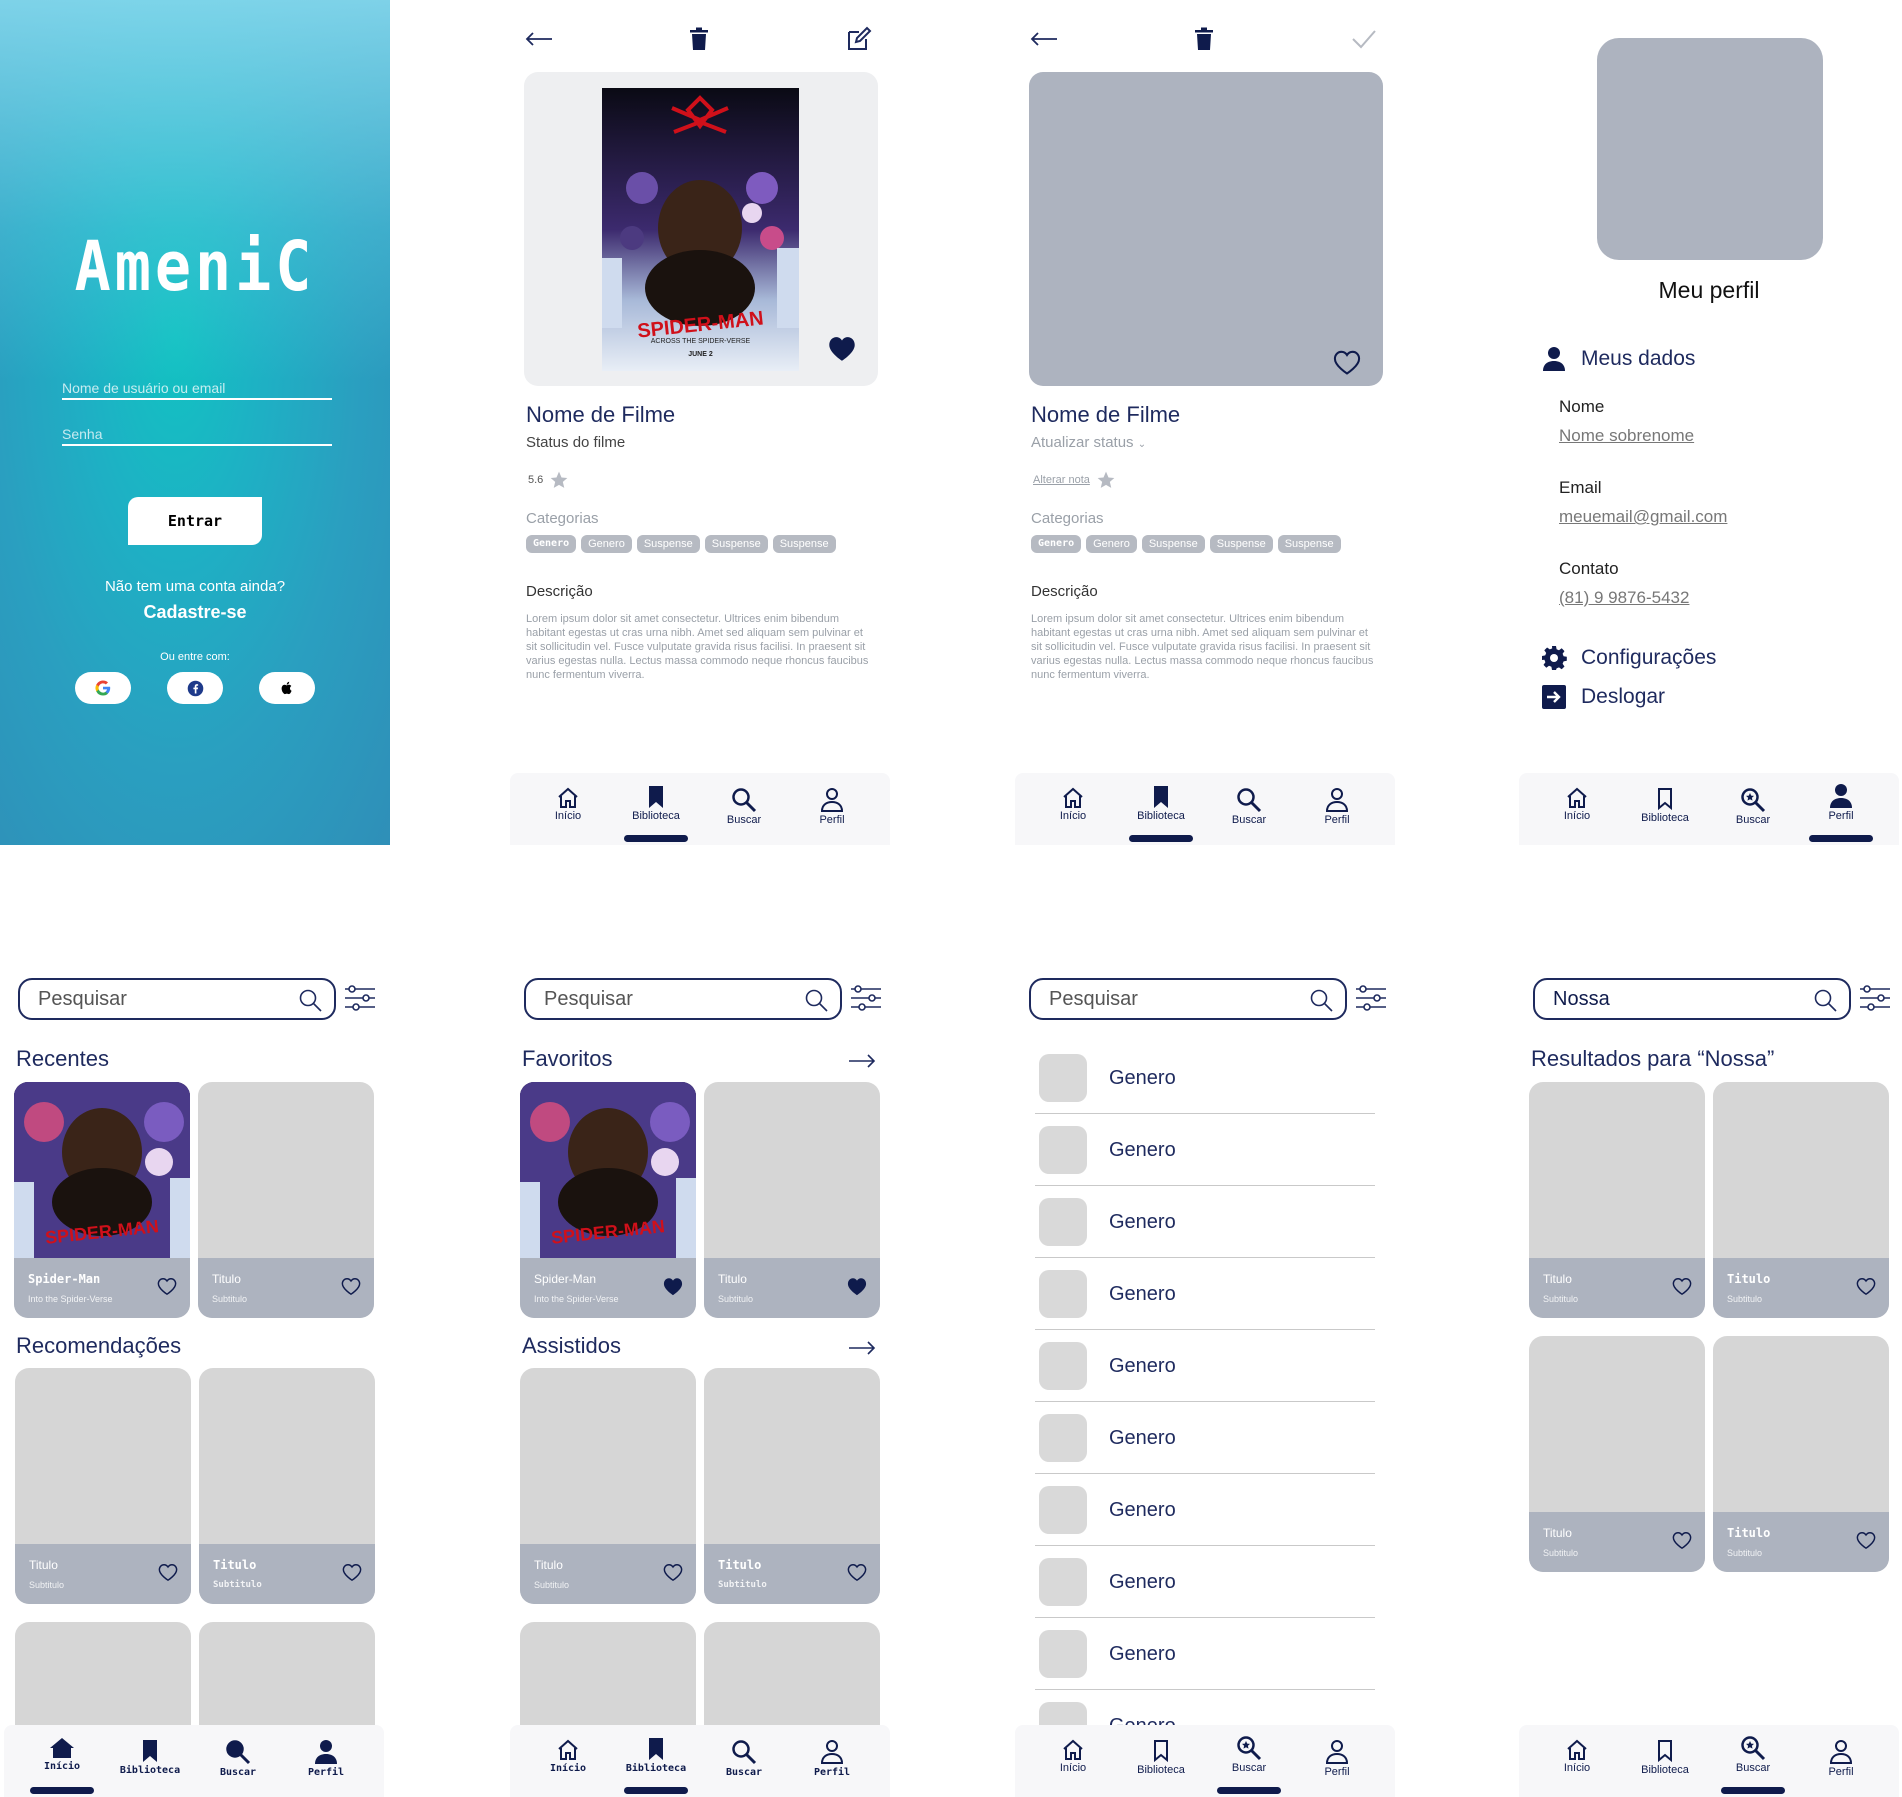 The width and height of the screenshot is (1902, 1797). I want to click on signup-link: Cadastre-se, so click(195, 612).